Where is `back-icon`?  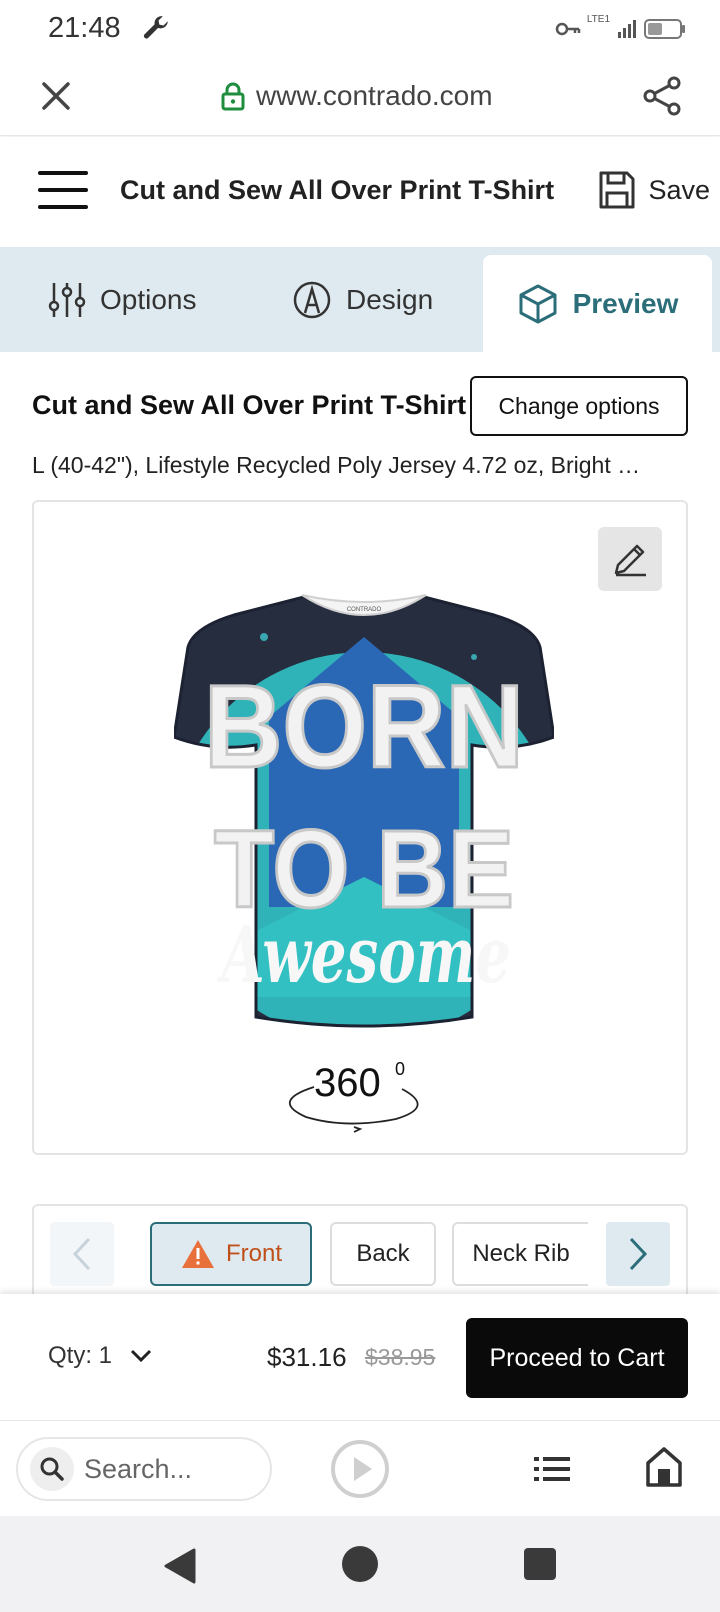
back-icon is located at coordinates (180, 1566).